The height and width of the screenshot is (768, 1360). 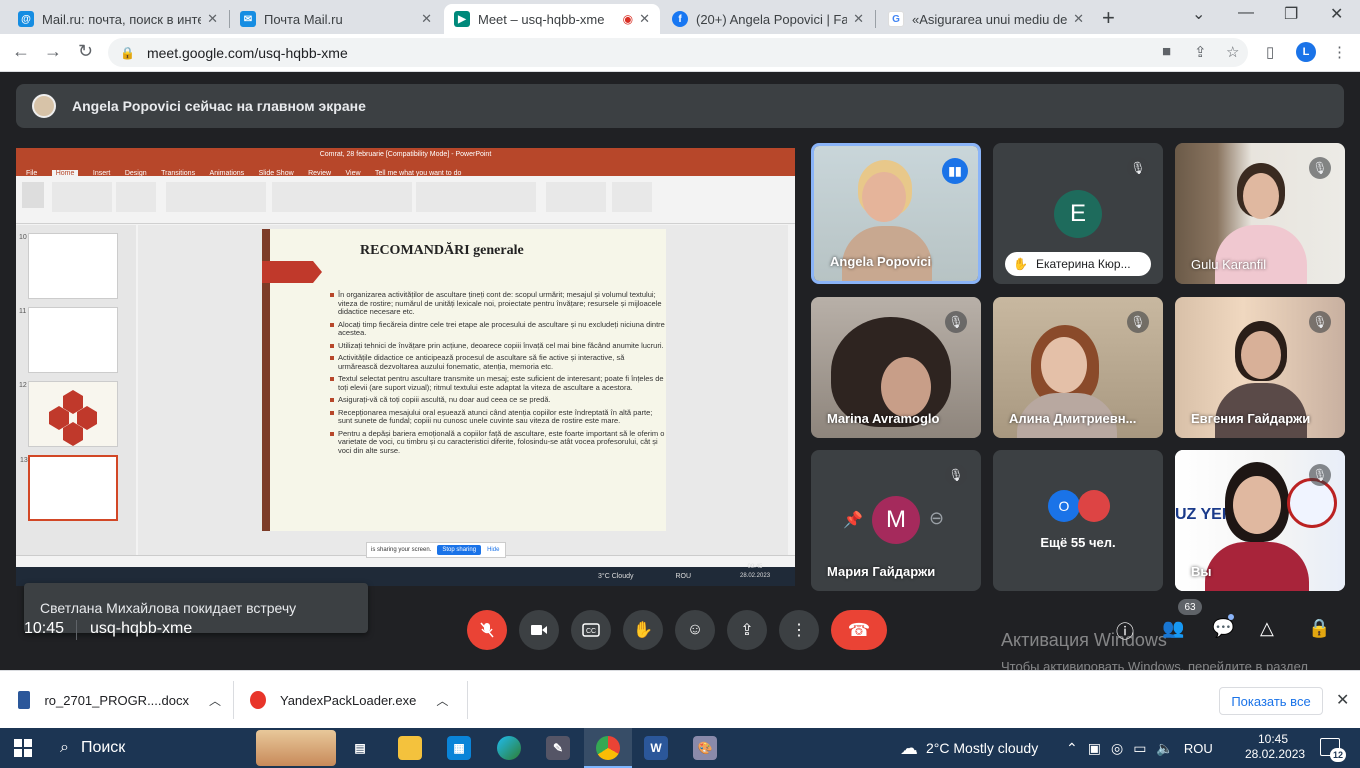 What do you see at coordinates (1064, 506) in the screenshot?
I see `avatar: O` at bounding box center [1064, 506].